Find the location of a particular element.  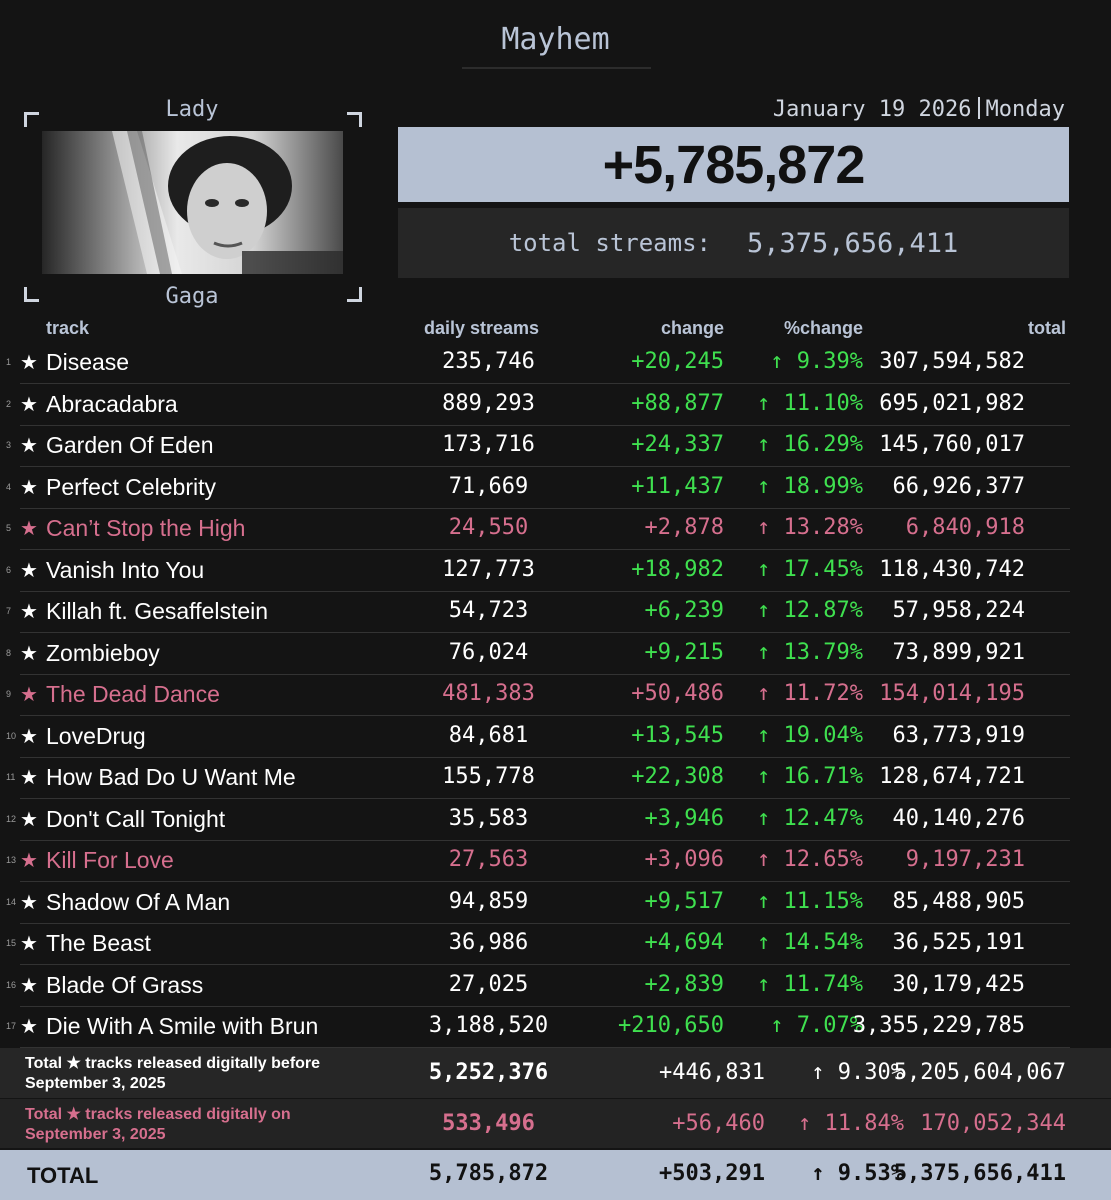

grand-total-total: 5,375,656,411 is located at coordinates (979, 1173).